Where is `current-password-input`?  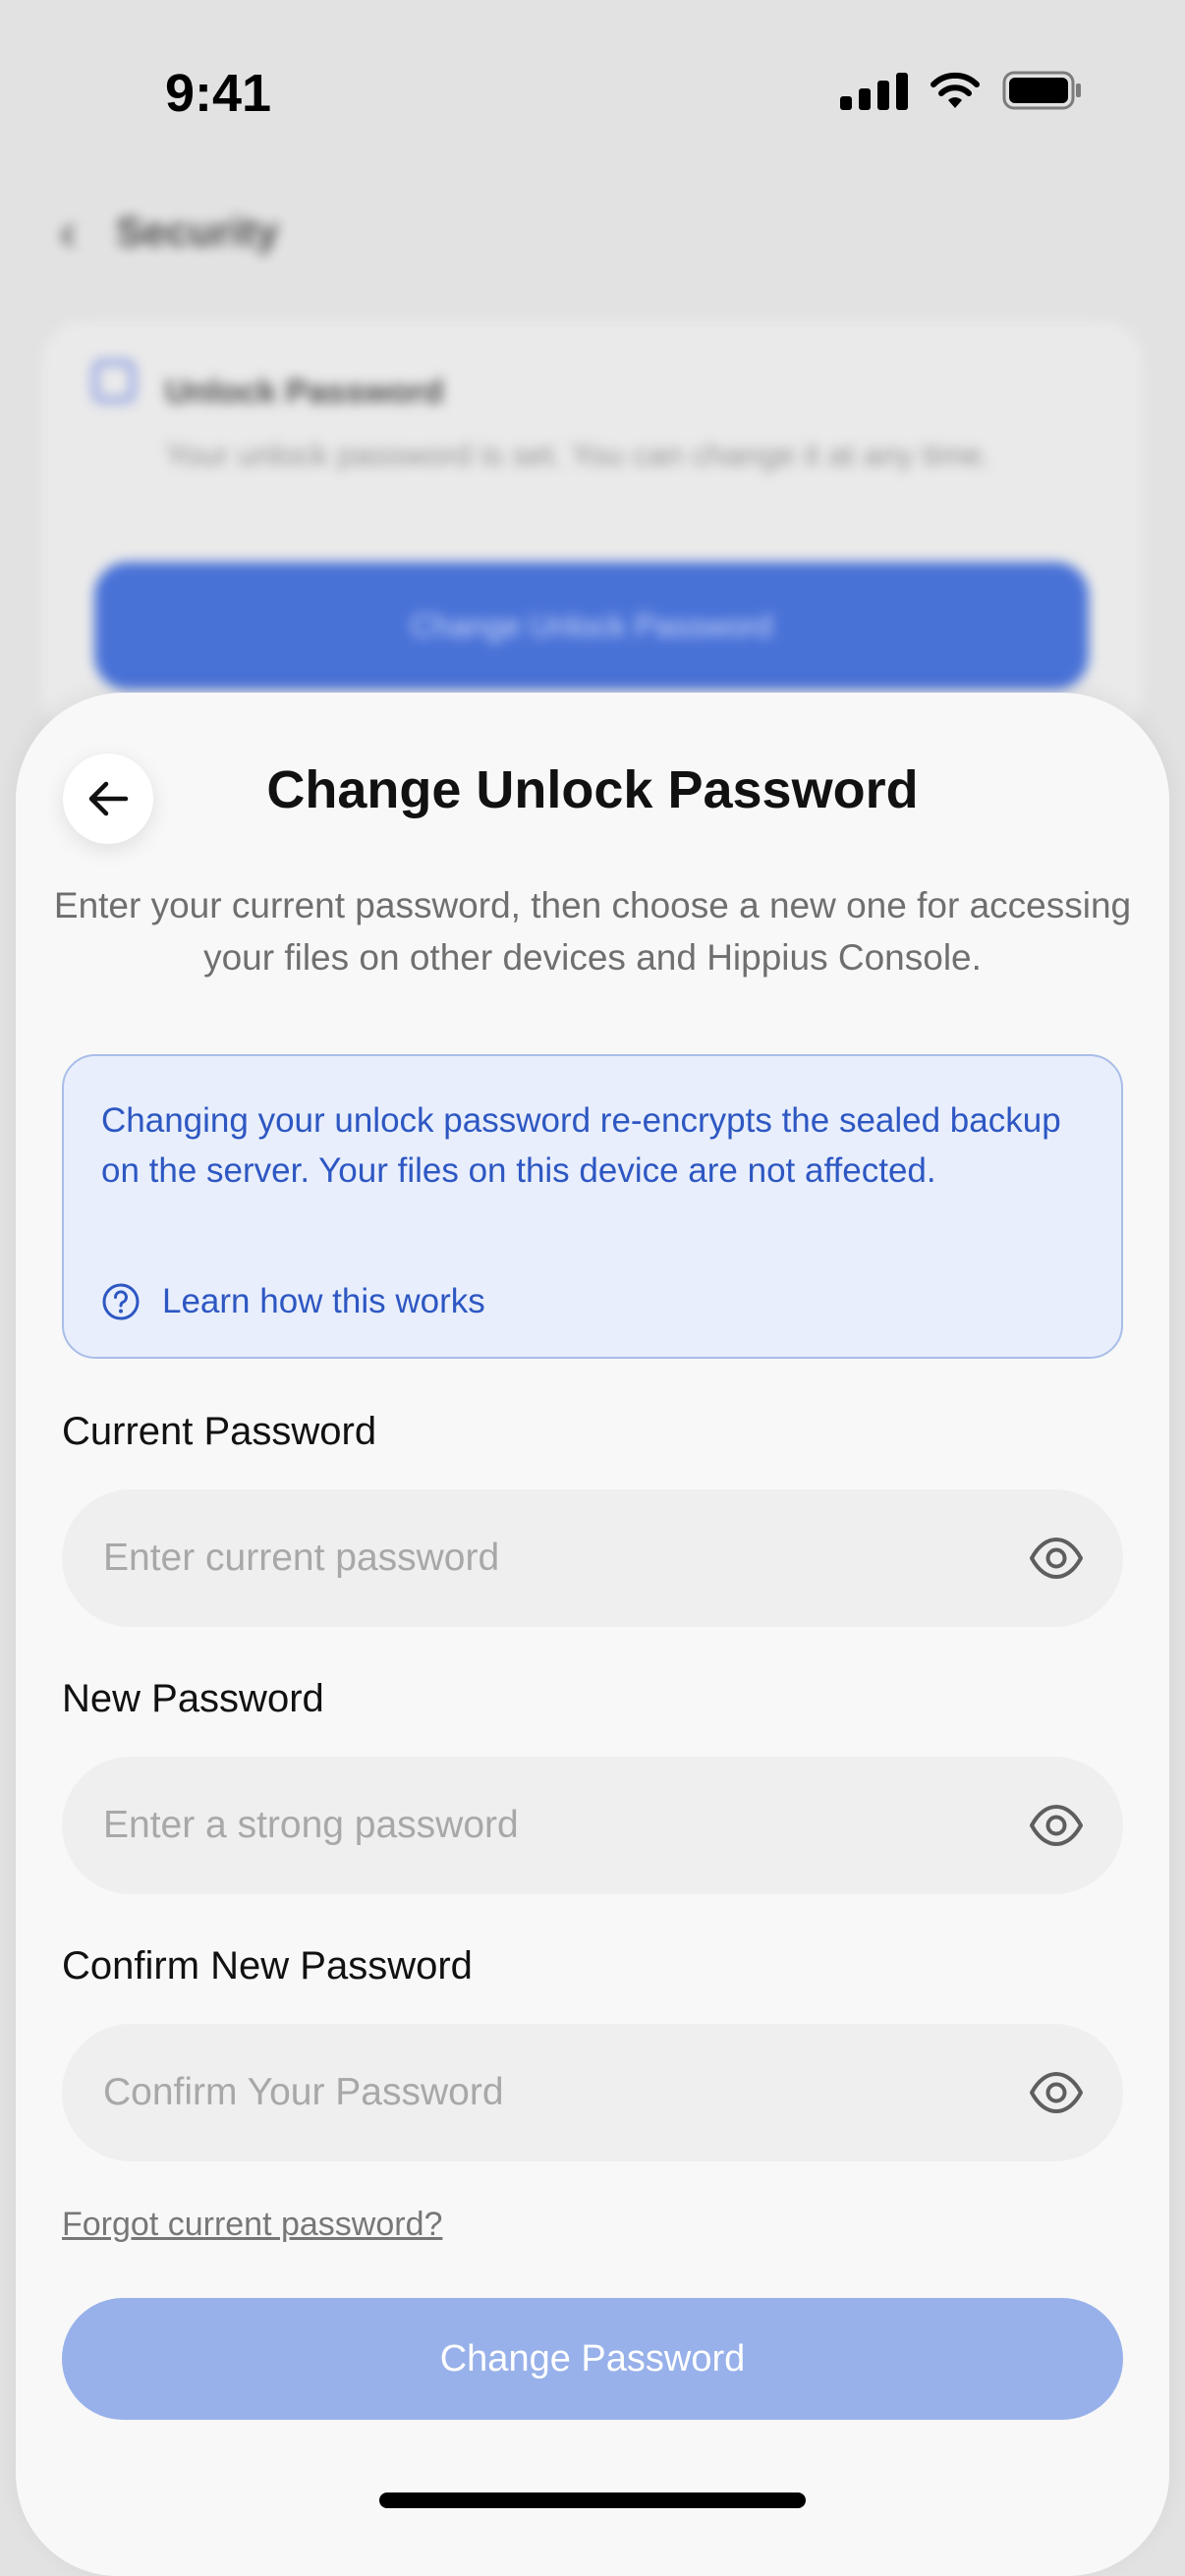 current-password-input is located at coordinates (524, 1558).